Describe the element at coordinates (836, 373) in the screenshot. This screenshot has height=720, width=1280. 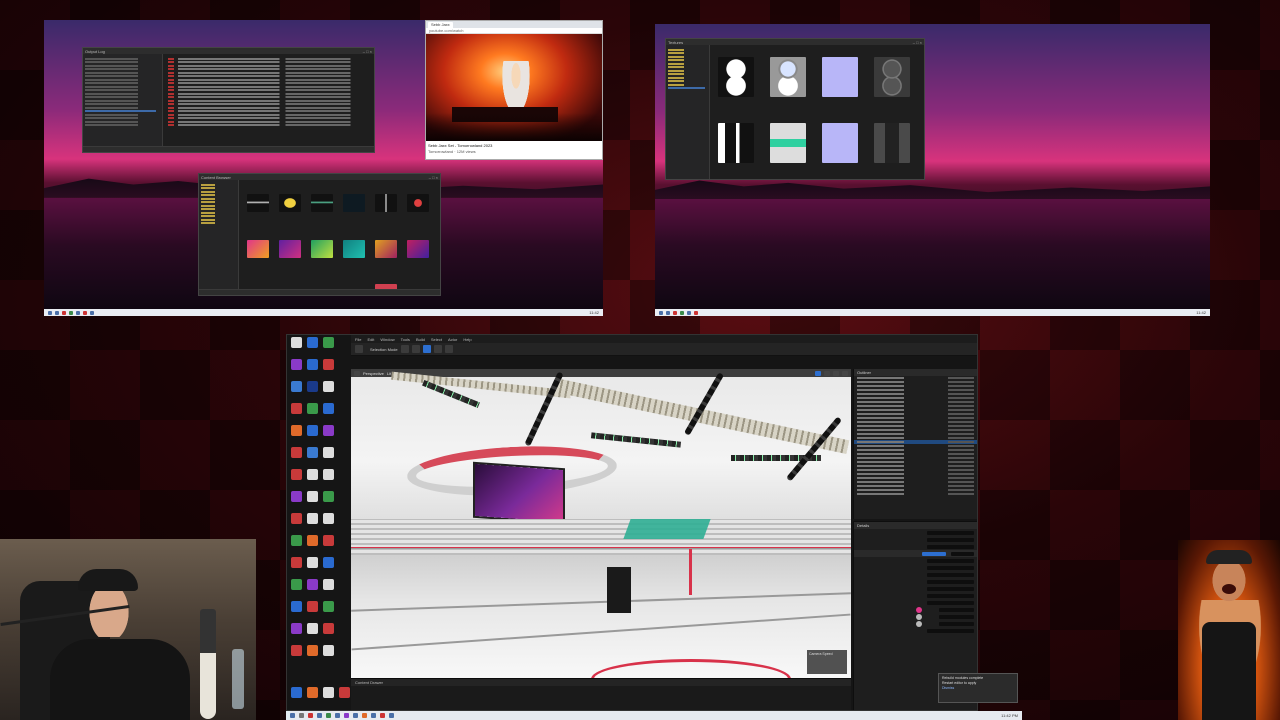
I see `scale-button` at that location.